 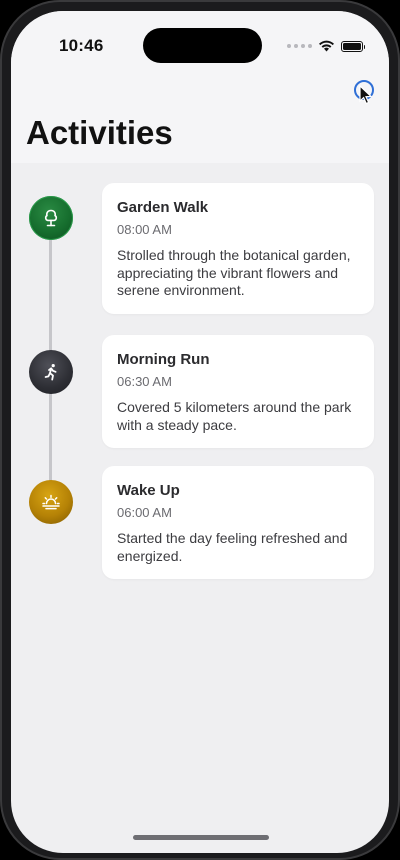 I want to click on page-title: Activities, so click(x=99, y=132).